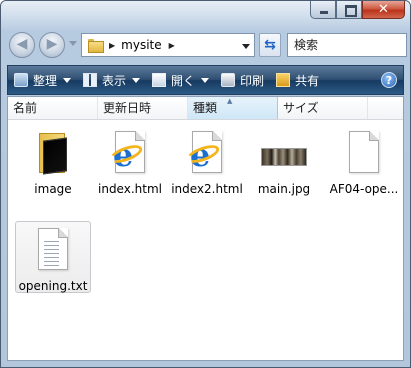 The height and width of the screenshot is (368, 411). What do you see at coordinates (207, 189) in the screenshot?
I see `file-name: index2.html` at bounding box center [207, 189].